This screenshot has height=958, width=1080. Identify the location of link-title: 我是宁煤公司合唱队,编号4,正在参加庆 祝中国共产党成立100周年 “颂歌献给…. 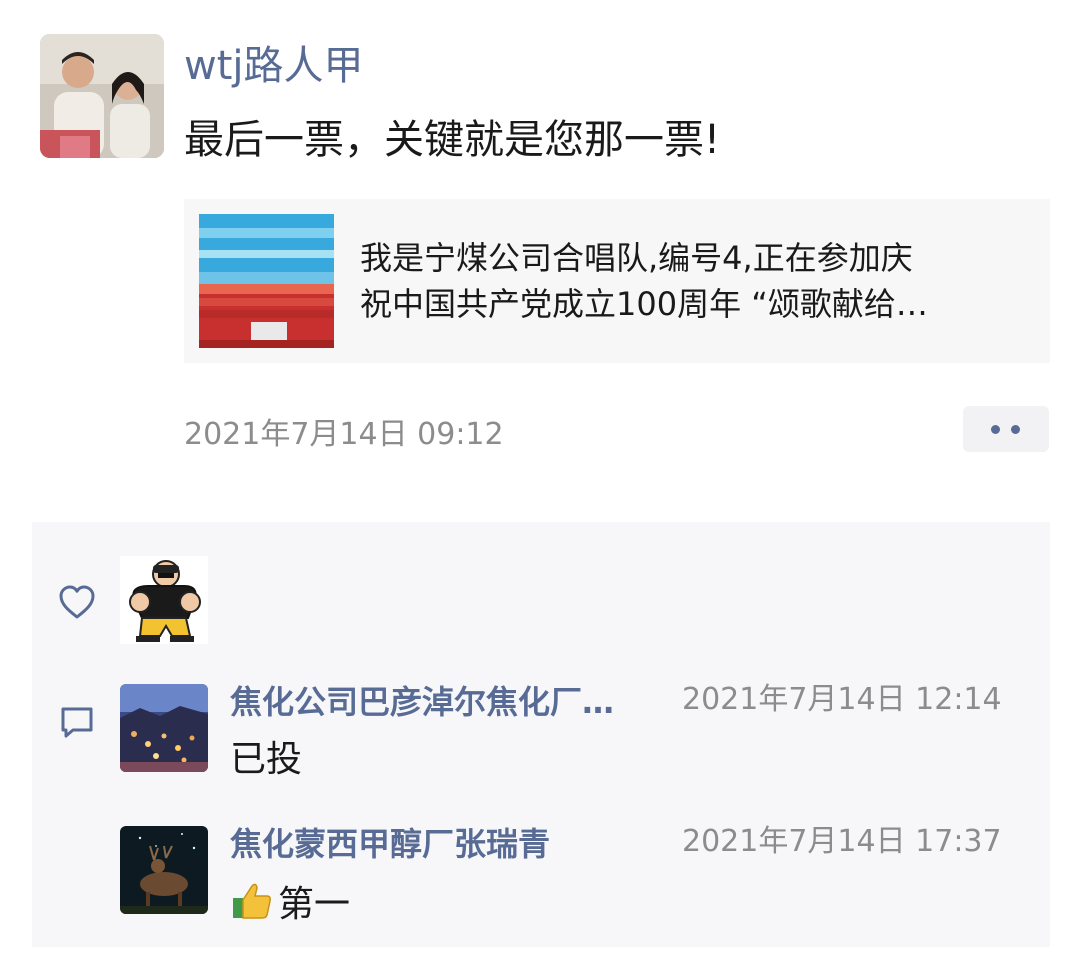
(695, 281).